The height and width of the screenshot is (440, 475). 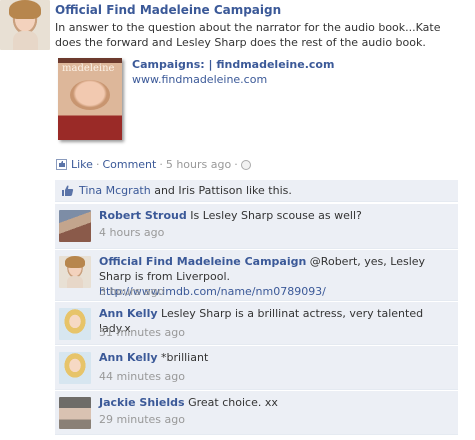 What do you see at coordinates (61, 164) in the screenshot?
I see `like-share-icon` at bounding box center [61, 164].